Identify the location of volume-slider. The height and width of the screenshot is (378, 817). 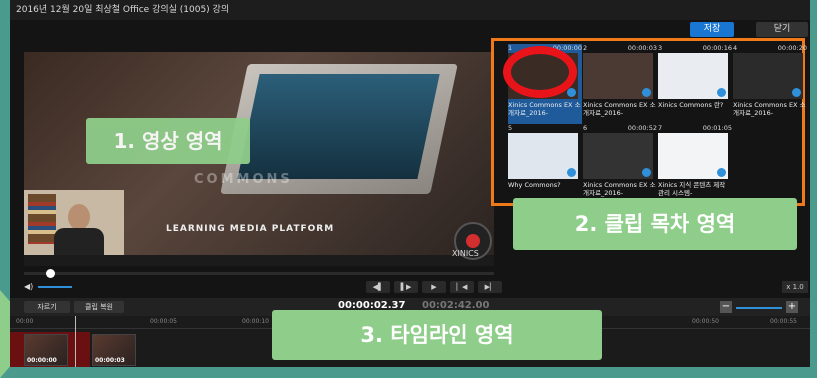
(55, 287).